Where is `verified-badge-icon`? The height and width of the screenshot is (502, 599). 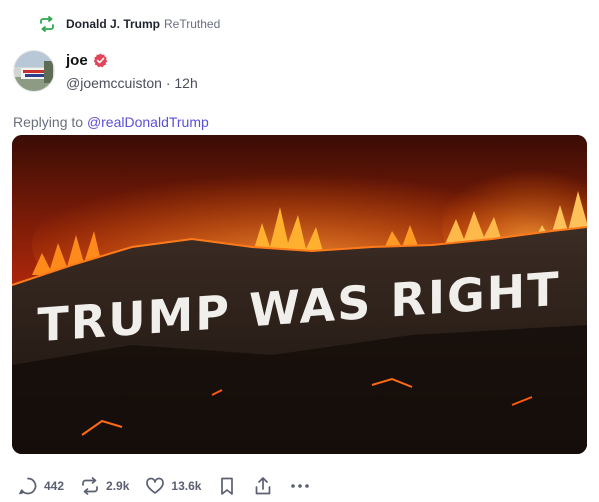
verified-badge-icon is located at coordinates (100, 60).